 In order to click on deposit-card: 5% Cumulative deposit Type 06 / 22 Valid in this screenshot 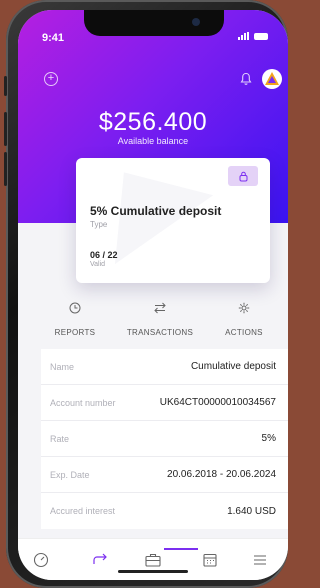, I will do `click(173, 220)`.